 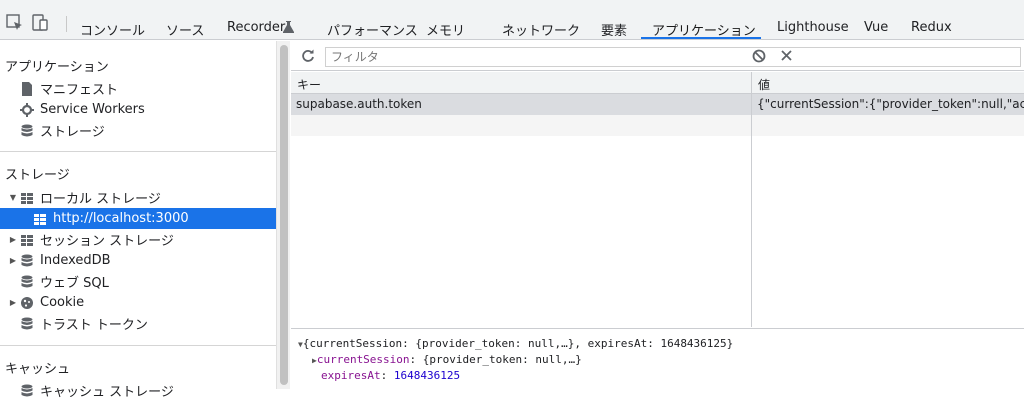 I want to click on sidebar-item-session-storage: ▶ セッション ストレージ, so click(x=138, y=239).